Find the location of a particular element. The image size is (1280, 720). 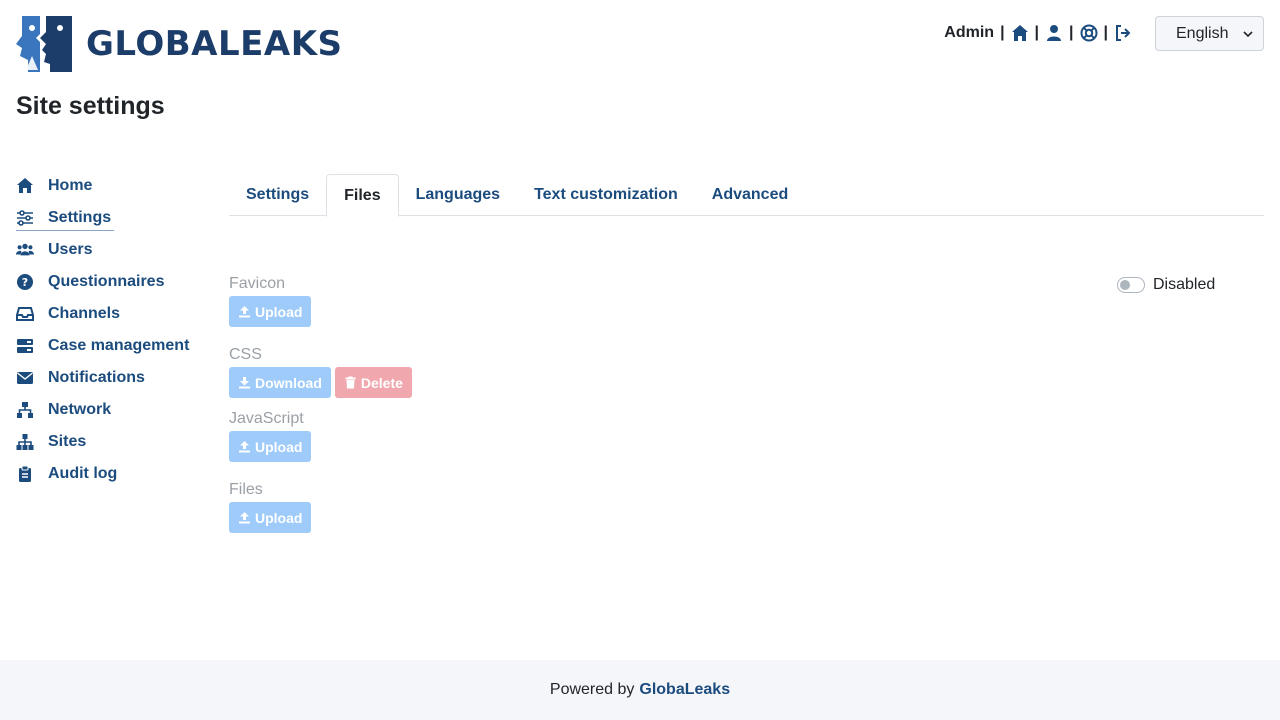

sidebar-item-label: Channels is located at coordinates (84, 313).